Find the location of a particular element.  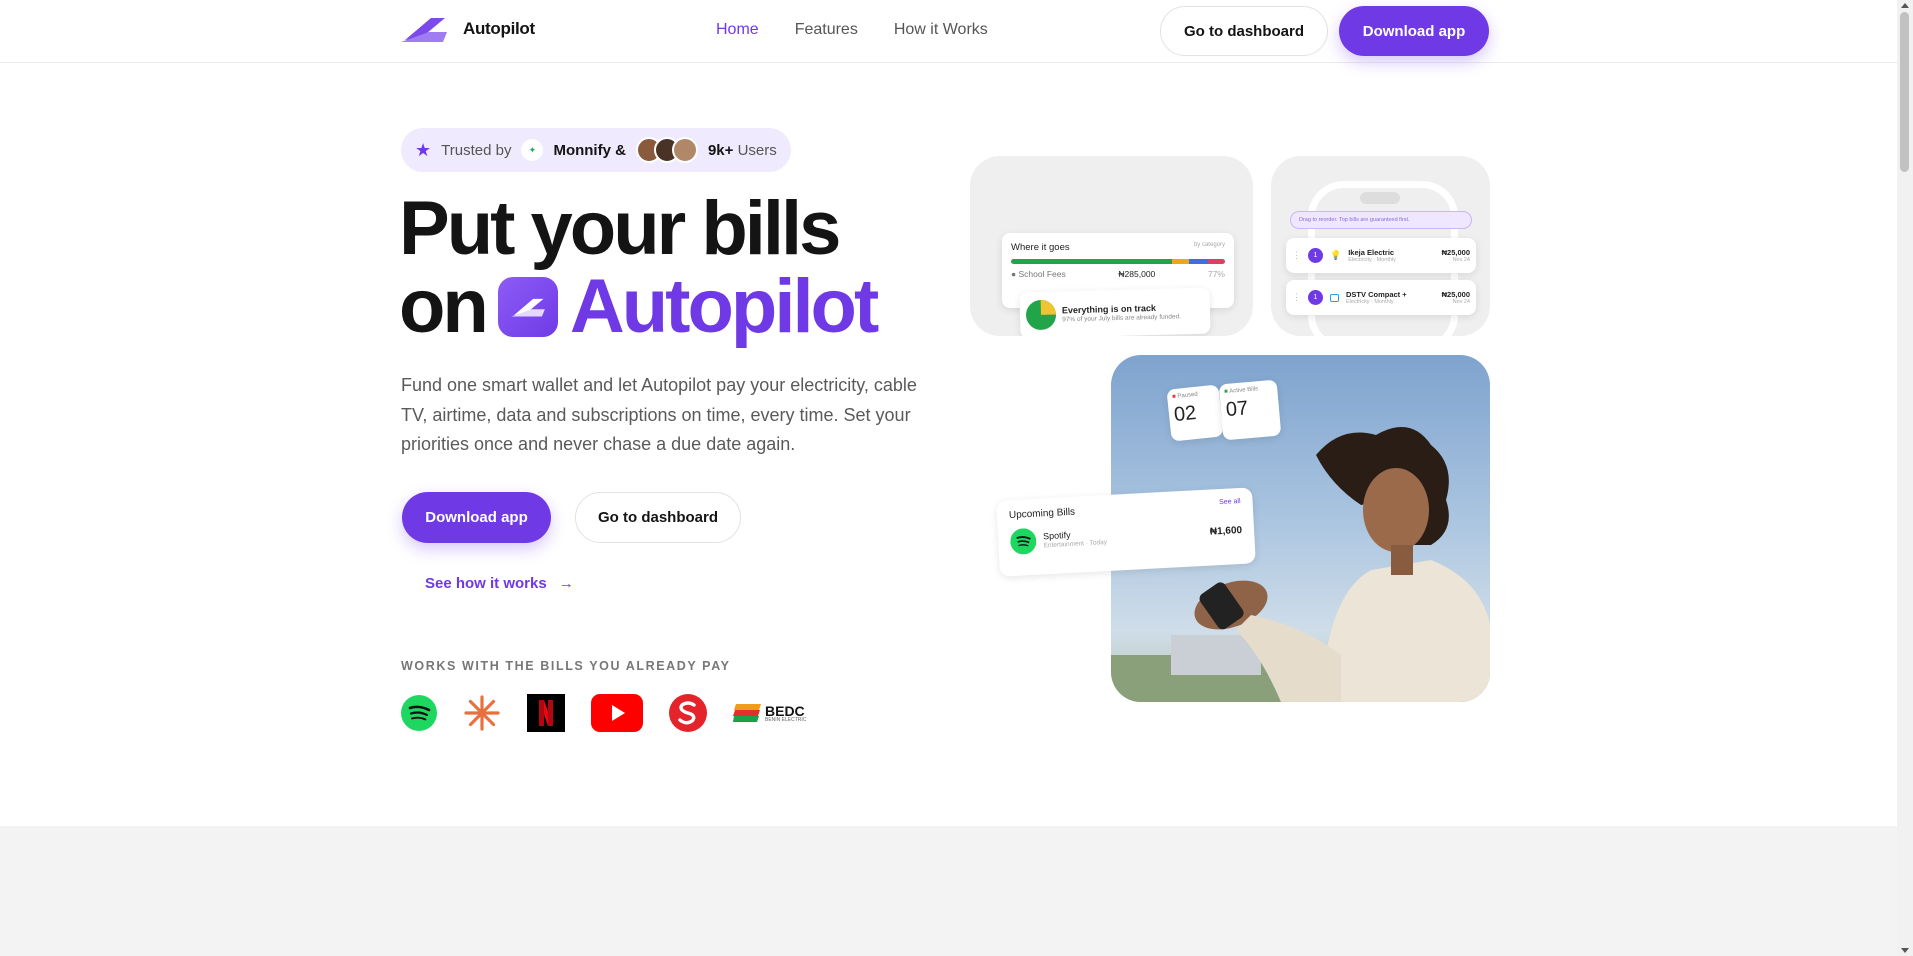

paused-value: 02 is located at coordinates (1185, 414).